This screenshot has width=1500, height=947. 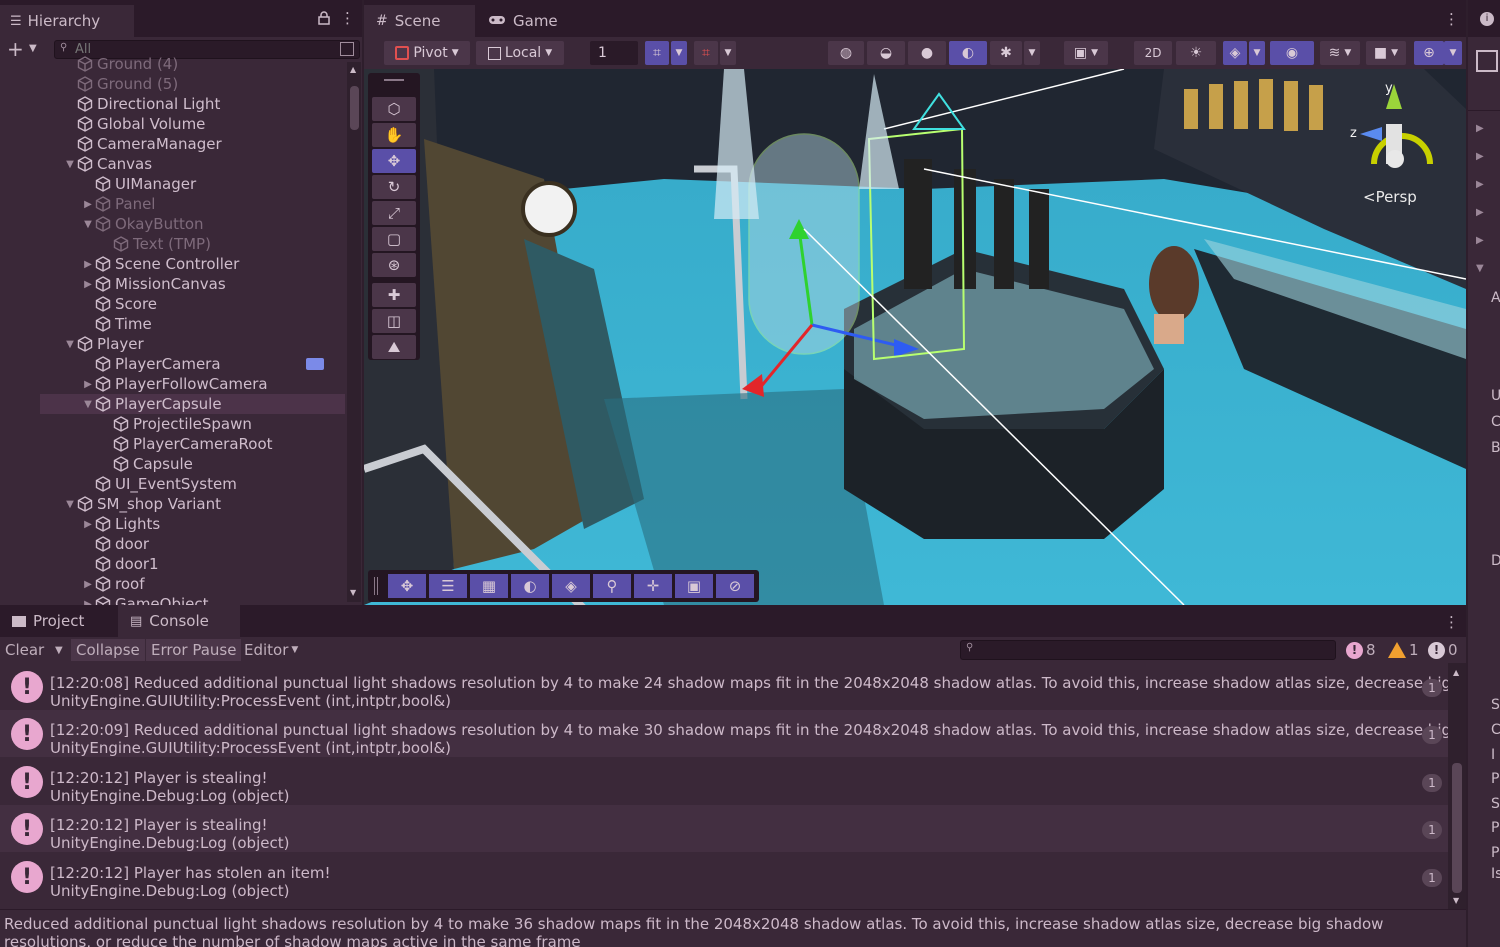 What do you see at coordinates (172, 599) in the screenshot?
I see `hierarchy-item: ▶ GameObject` at bounding box center [172, 599].